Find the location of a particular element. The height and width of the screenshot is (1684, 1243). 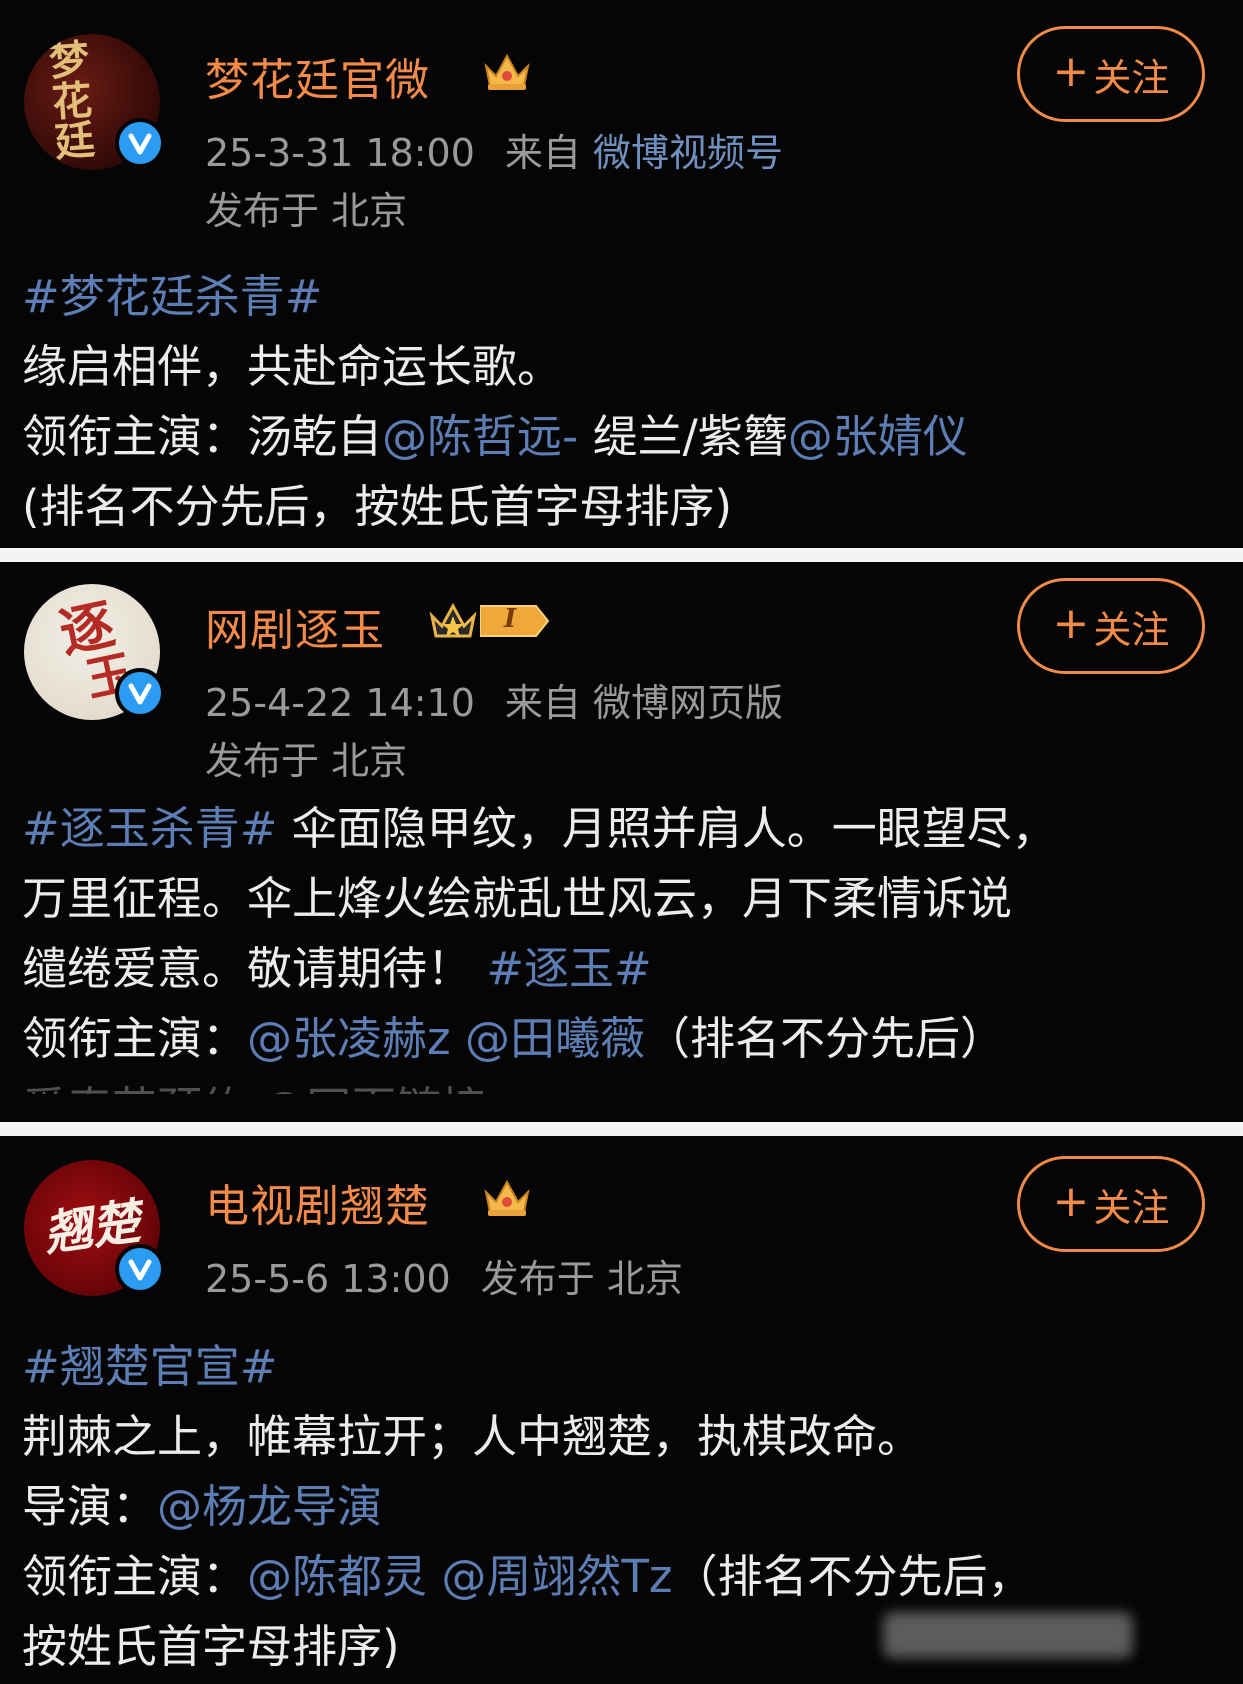

body-line: 万里征程。伞上烽火绘就乱世风云，月下柔情诉说 is located at coordinates (517, 898).